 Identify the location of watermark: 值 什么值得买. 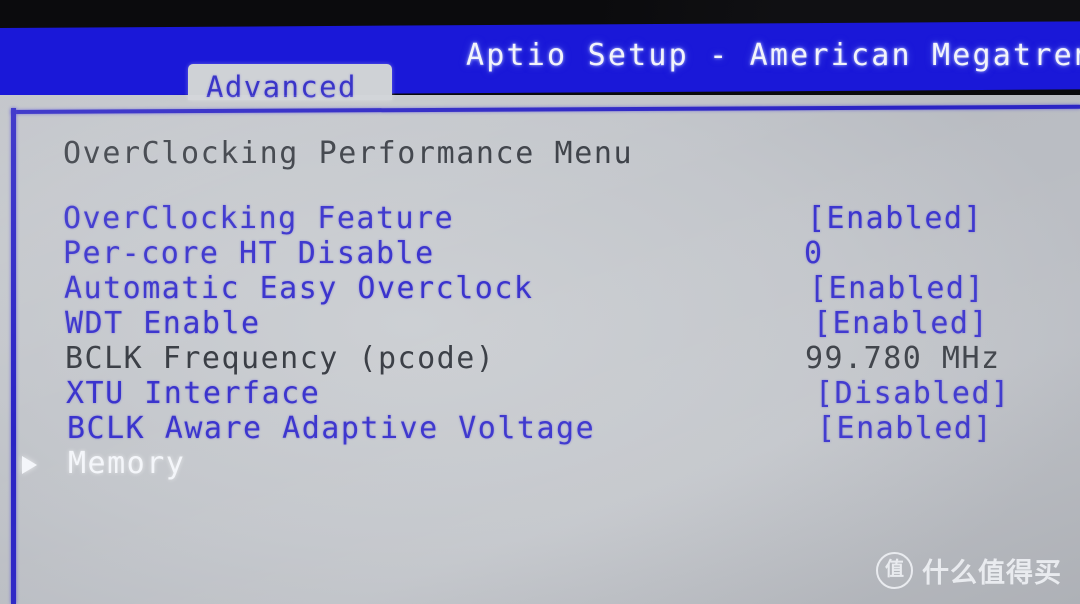
(969, 570).